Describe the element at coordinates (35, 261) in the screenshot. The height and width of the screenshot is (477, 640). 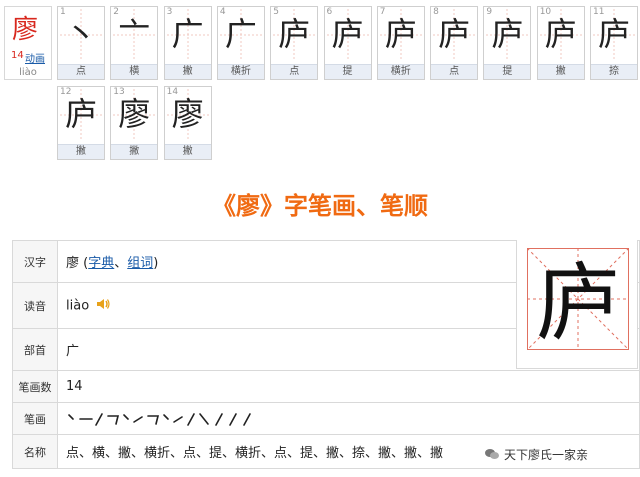
I see `char-label: 汉字` at that location.